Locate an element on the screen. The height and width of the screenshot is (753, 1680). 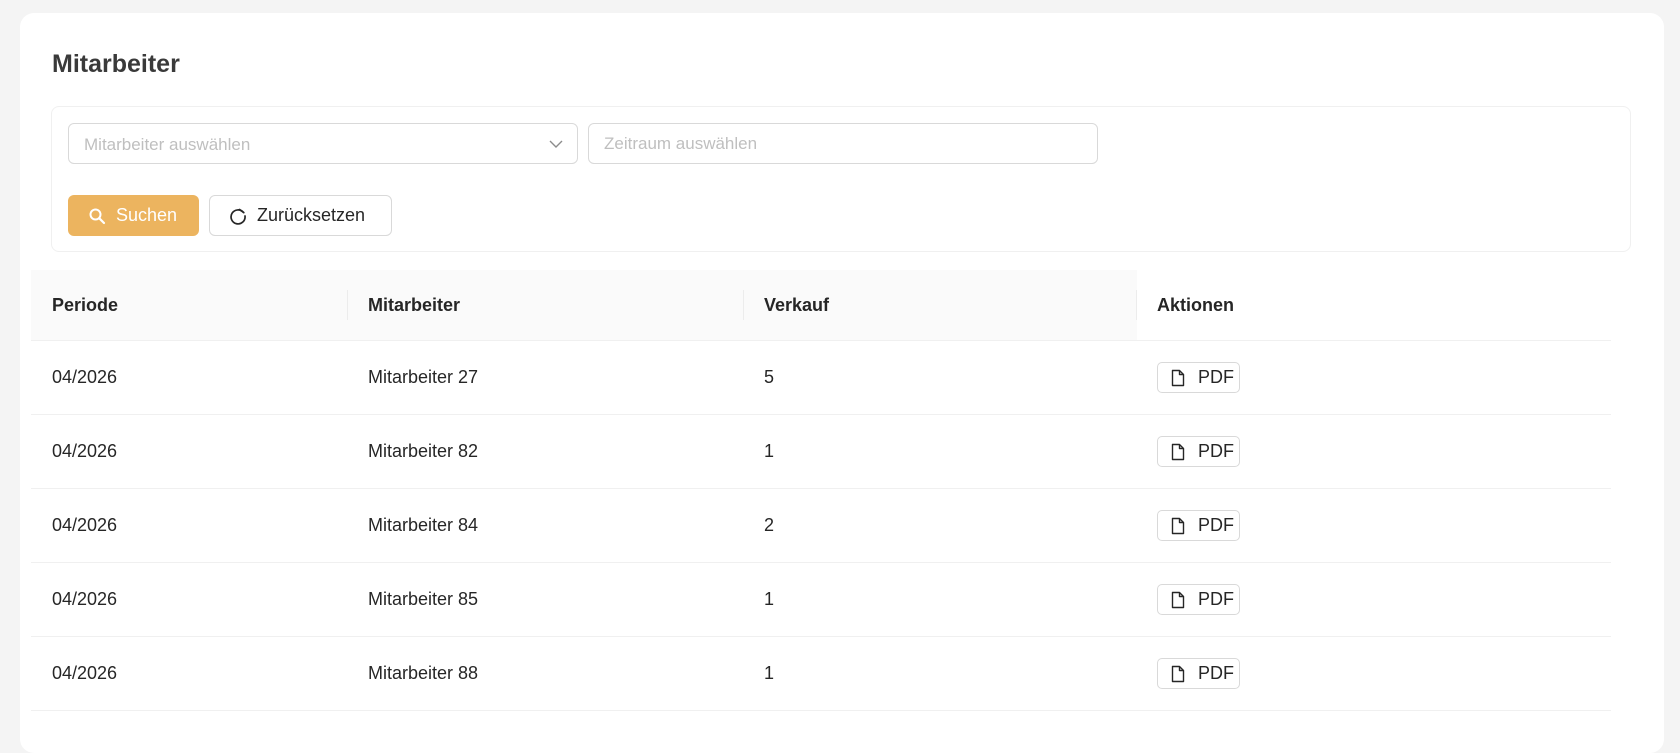
cell-employee: Mitarbeiter 85 is located at coordinates (423, 599).